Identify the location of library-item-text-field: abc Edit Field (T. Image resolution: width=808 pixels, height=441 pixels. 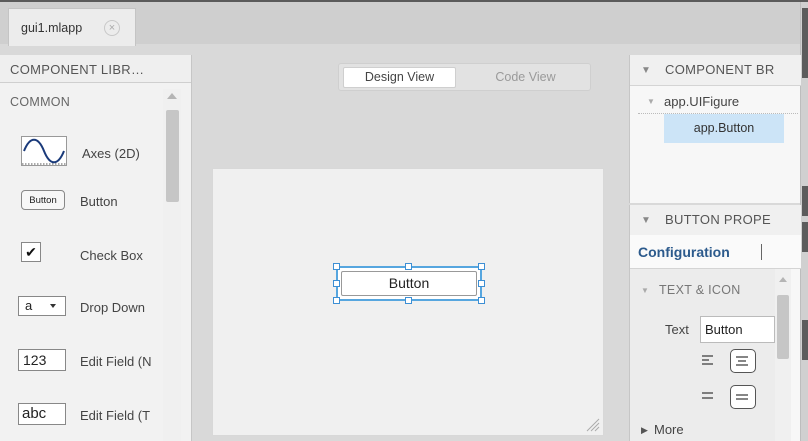
(81, 416).